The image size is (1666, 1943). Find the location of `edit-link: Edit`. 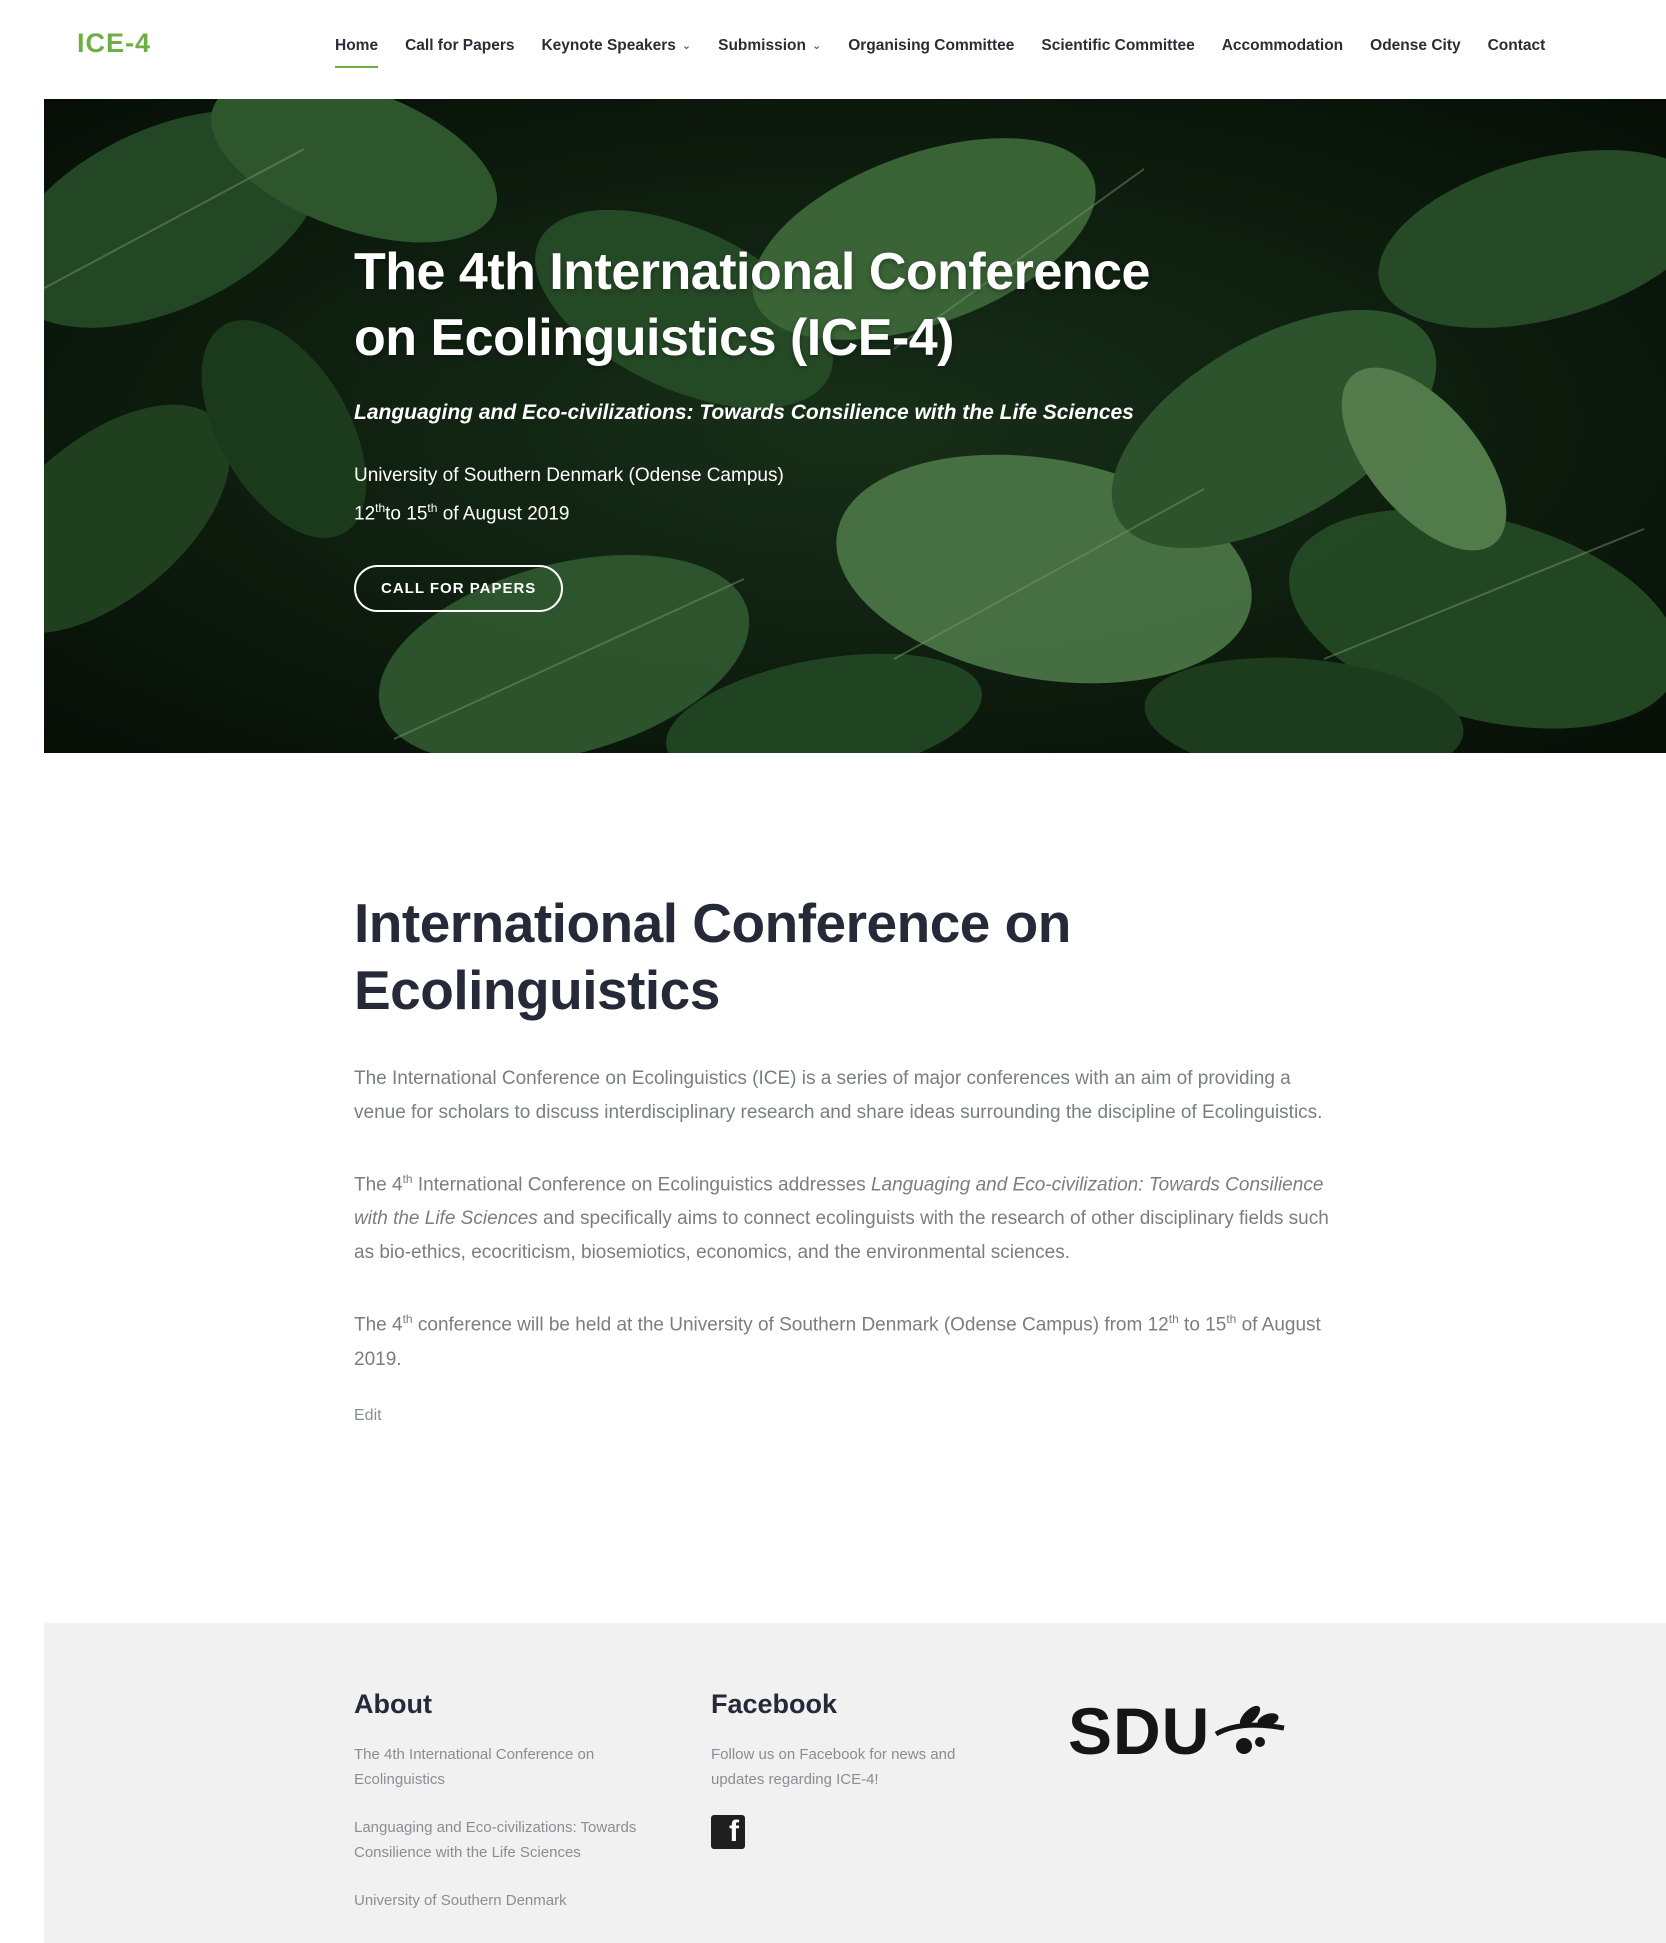

edit-link: Edit is located at coordinates (849, 1416).